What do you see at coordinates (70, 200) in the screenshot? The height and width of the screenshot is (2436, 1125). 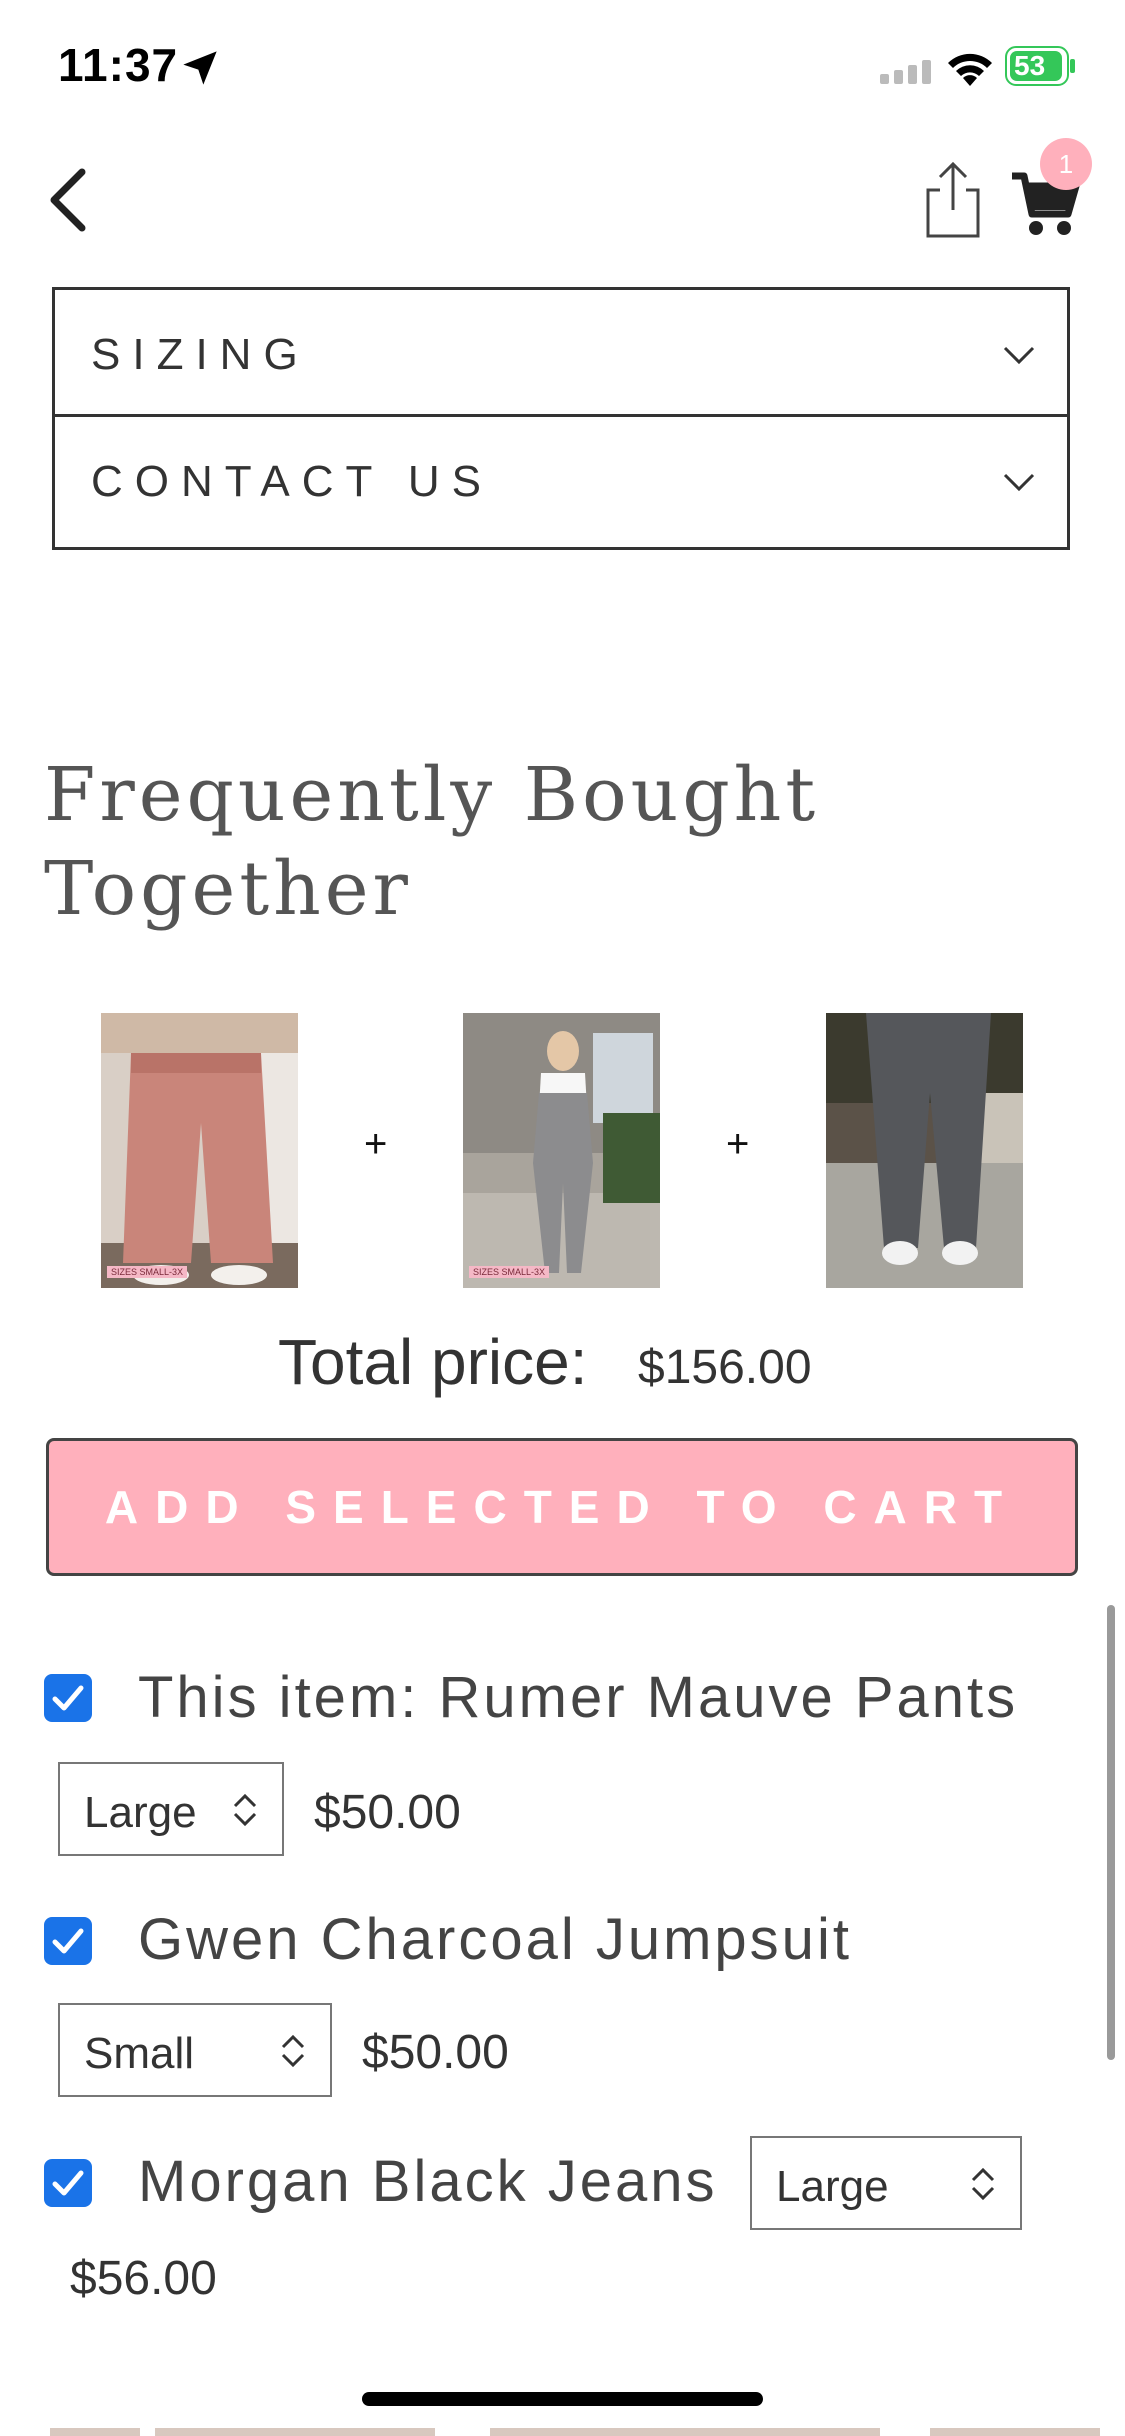 I see `back-button` at bounding box center [70, 200].